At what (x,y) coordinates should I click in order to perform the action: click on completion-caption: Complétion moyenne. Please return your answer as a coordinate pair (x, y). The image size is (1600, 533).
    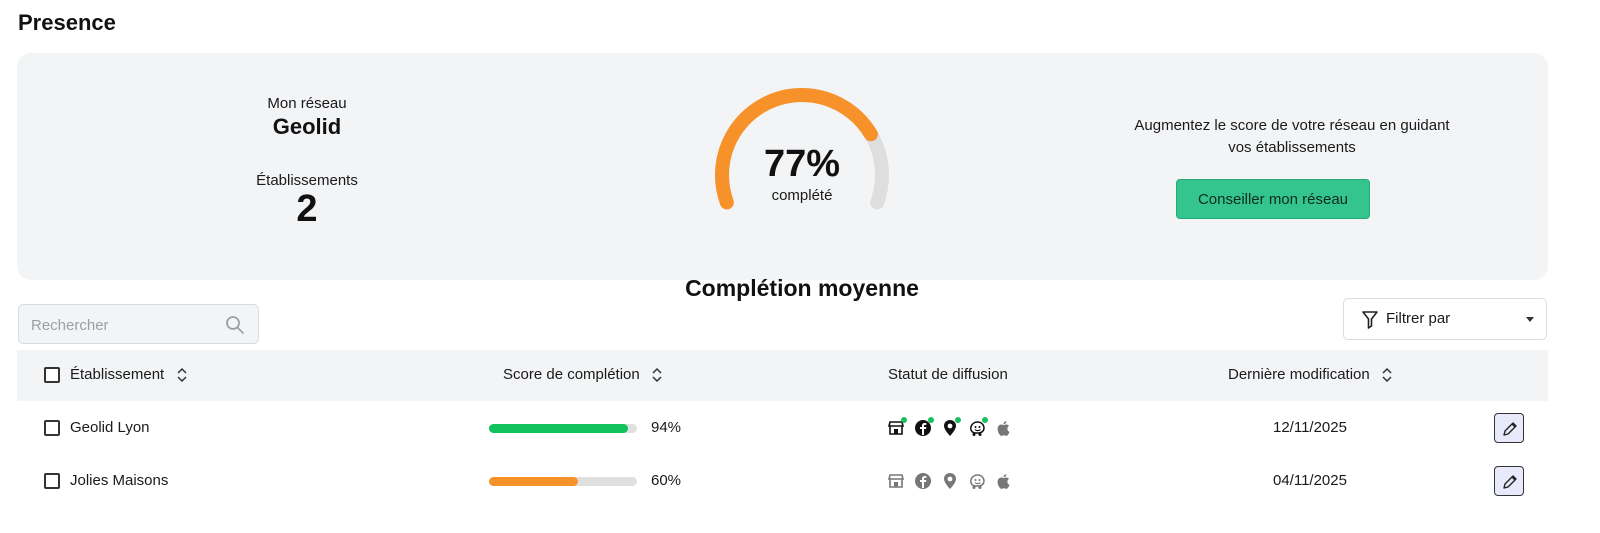
    Looking at the image, I should click on (802, 288).